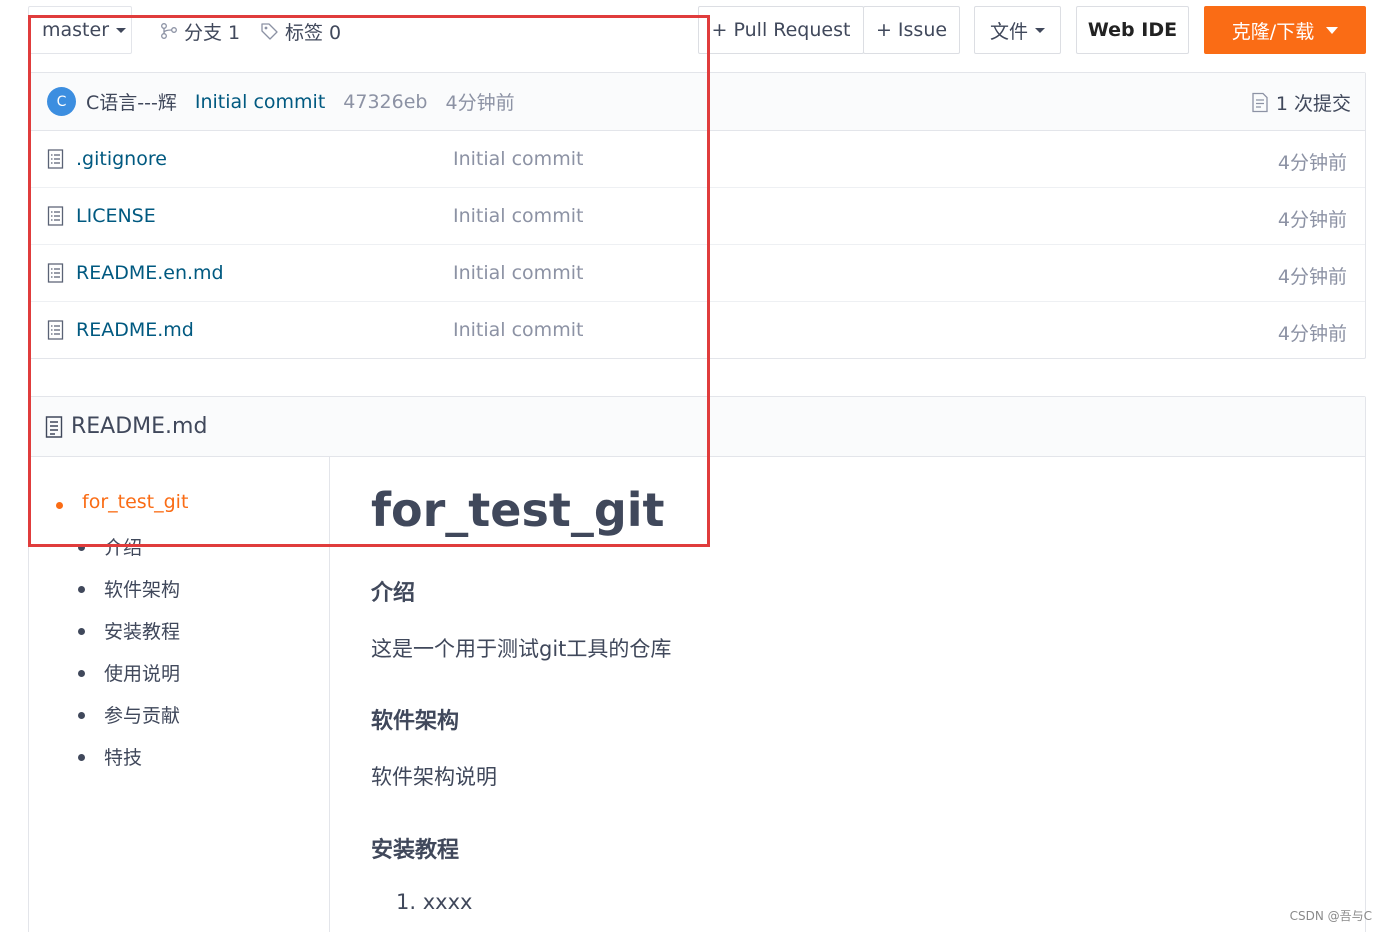 The width and height of the screenshot is (1386, 932). Describe the element at coordinates (697, 159) in the screenshot. I see `file-row: .gitignore Initial commit 4分钟前` at that location.